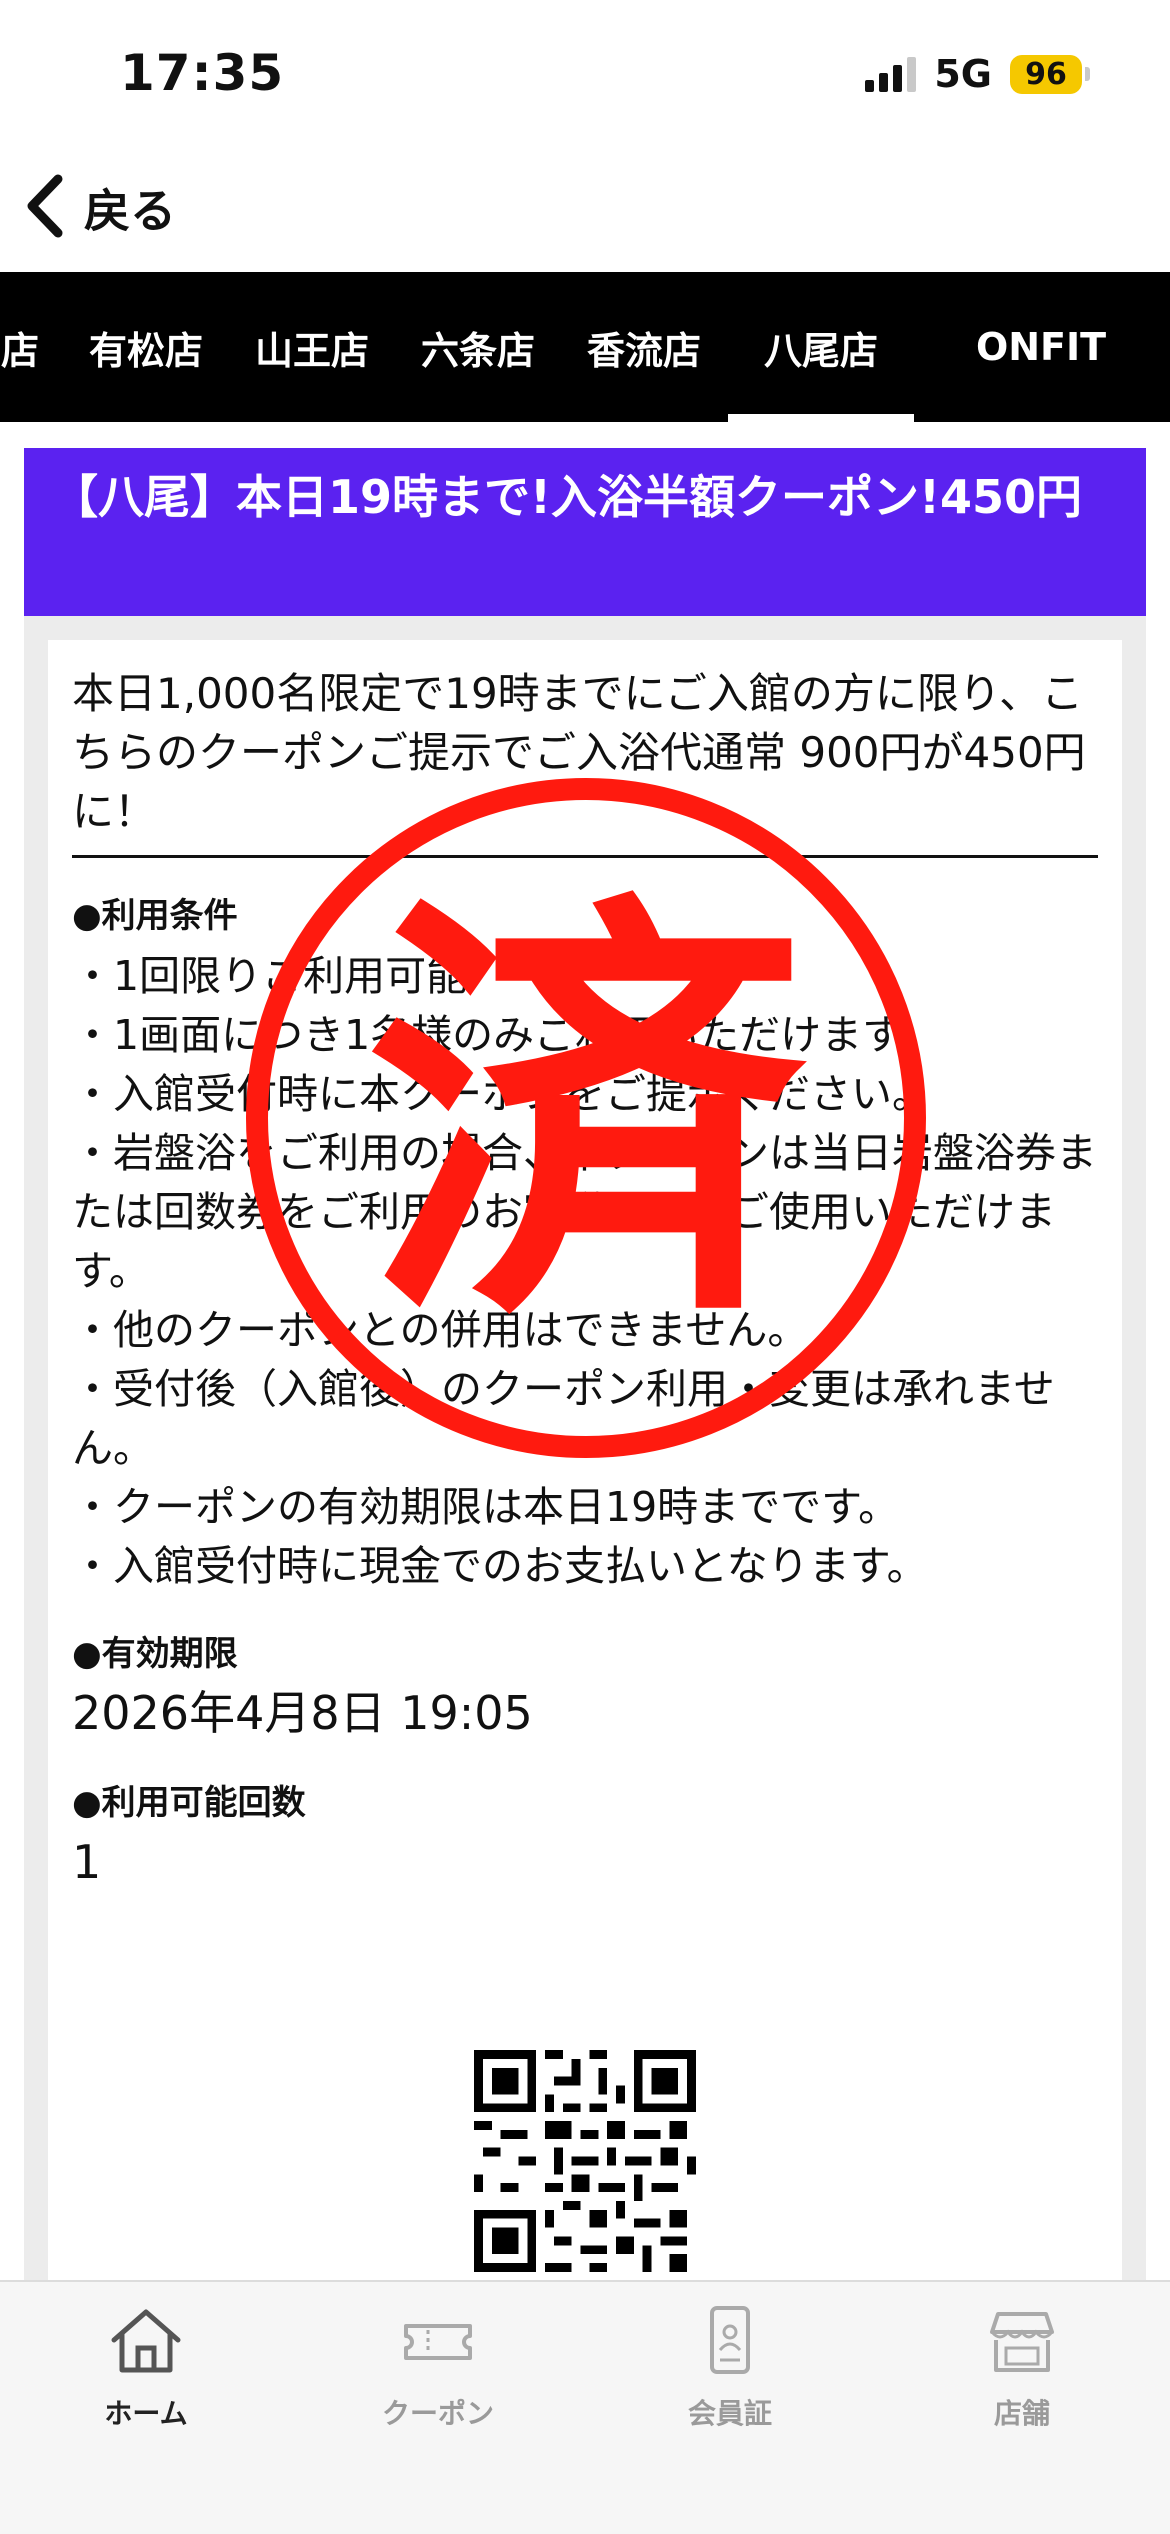  Describe the element at coordinates (270, 976) in the screenshot. I see `condition-item: ・1回限りご利用可能` at that location.